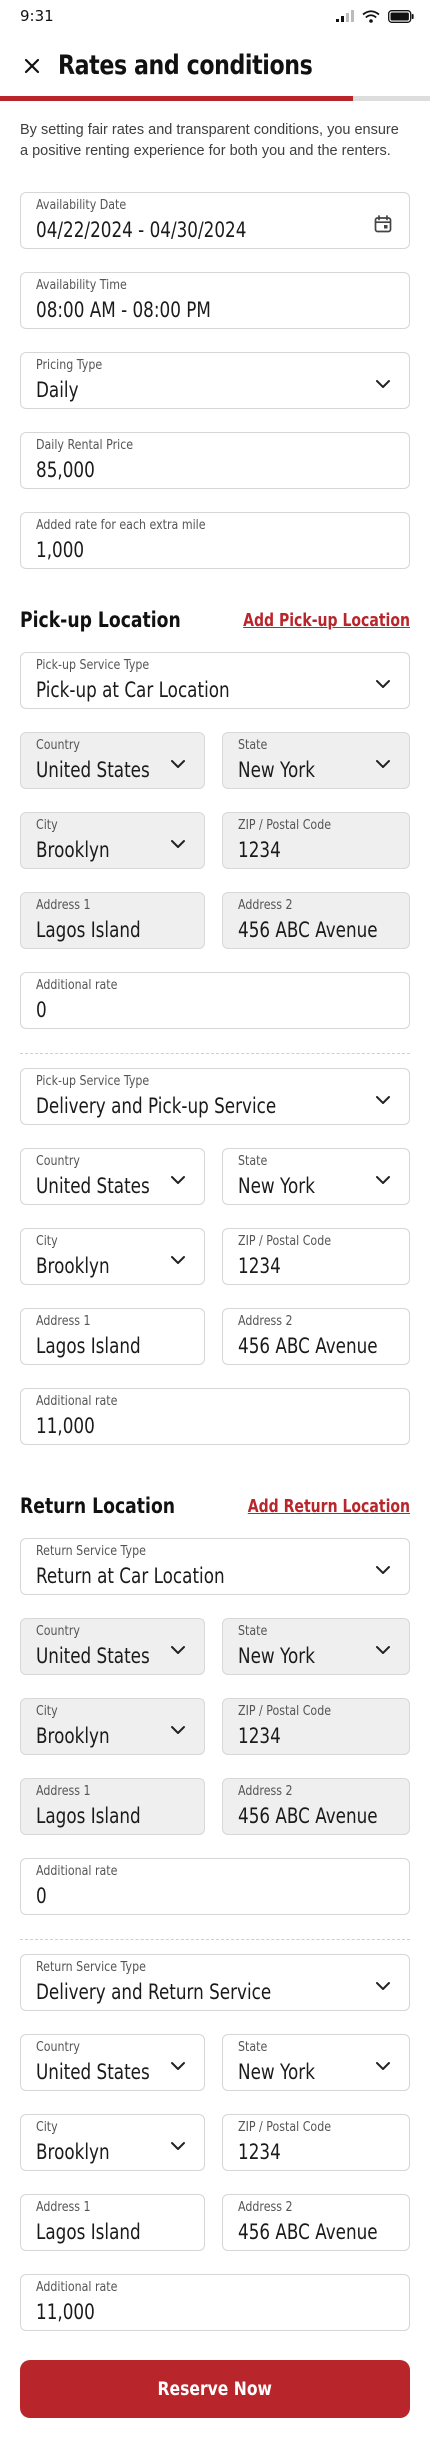 The height and width of the screenshot is (2442, 430). What do you see at coordinates (215, 1416) in the screenshot?
I see `pickup-2-additional-rate-field: Additional rate 11,000` at bounding box center [215, 1416].